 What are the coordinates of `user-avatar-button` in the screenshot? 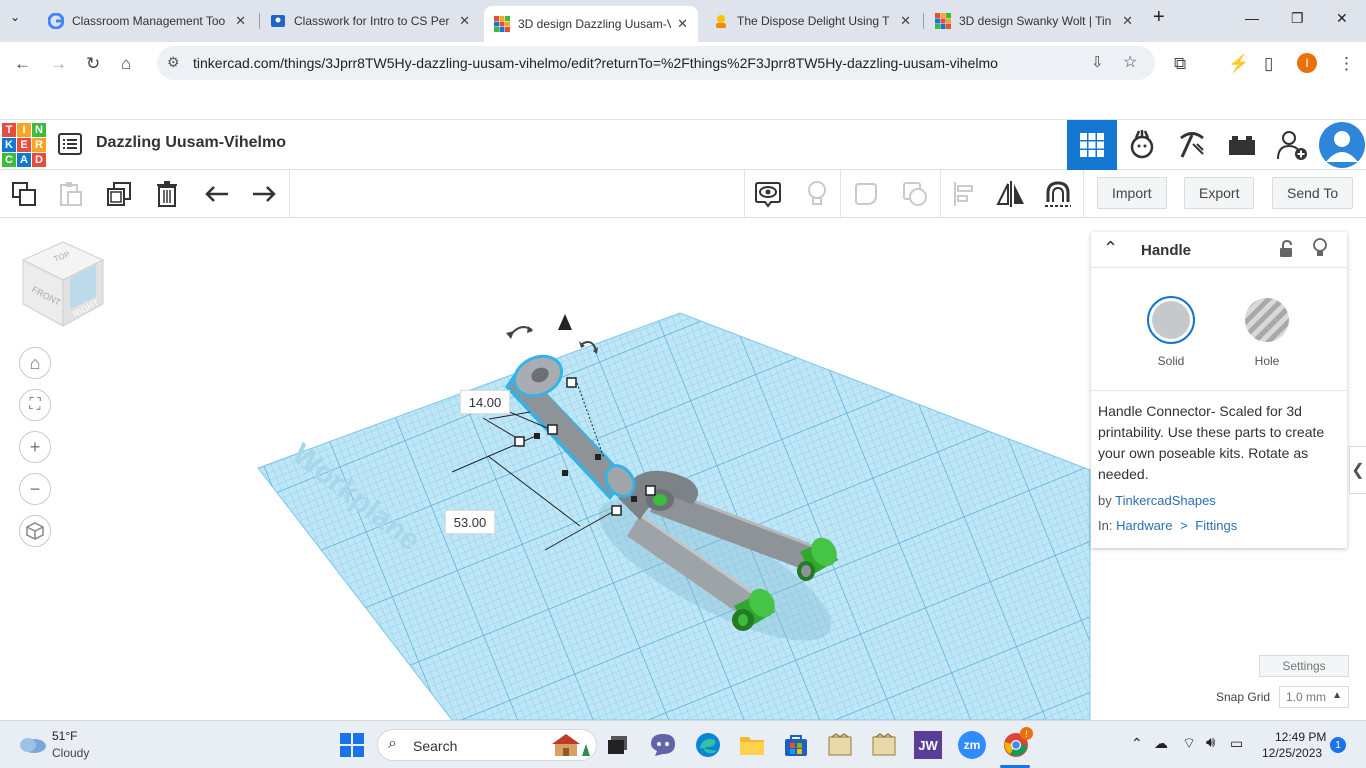 It's located at (1341, 145).